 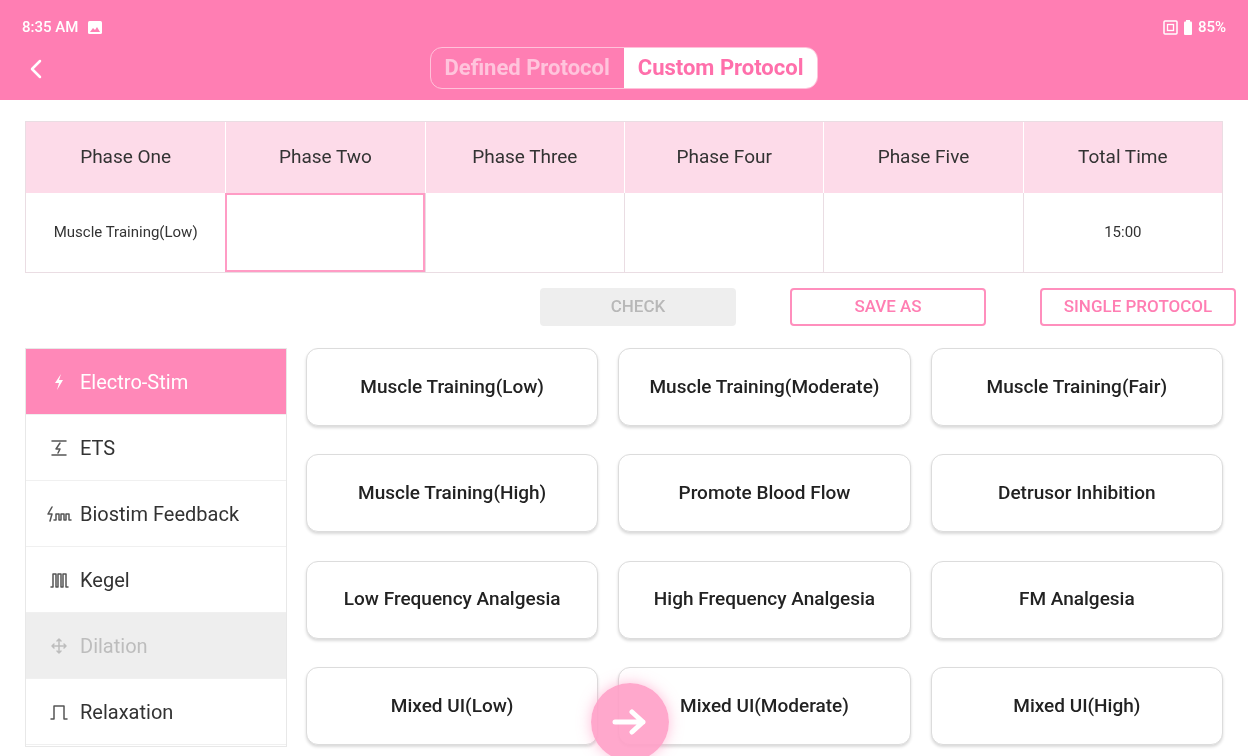 What do you see at coordinates (59, 711) in the screenshot?
I see `square-wave-icon` at bounding box center [59, 711].